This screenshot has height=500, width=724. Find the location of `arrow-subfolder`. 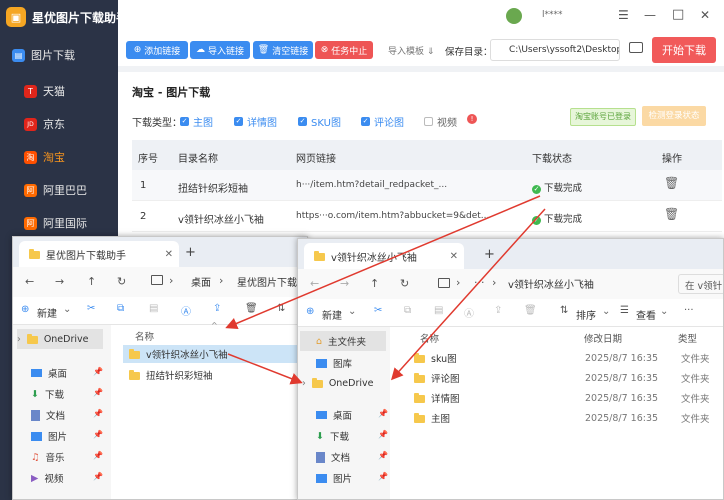

arrow-subfolder is located at coordinates (265, 369).